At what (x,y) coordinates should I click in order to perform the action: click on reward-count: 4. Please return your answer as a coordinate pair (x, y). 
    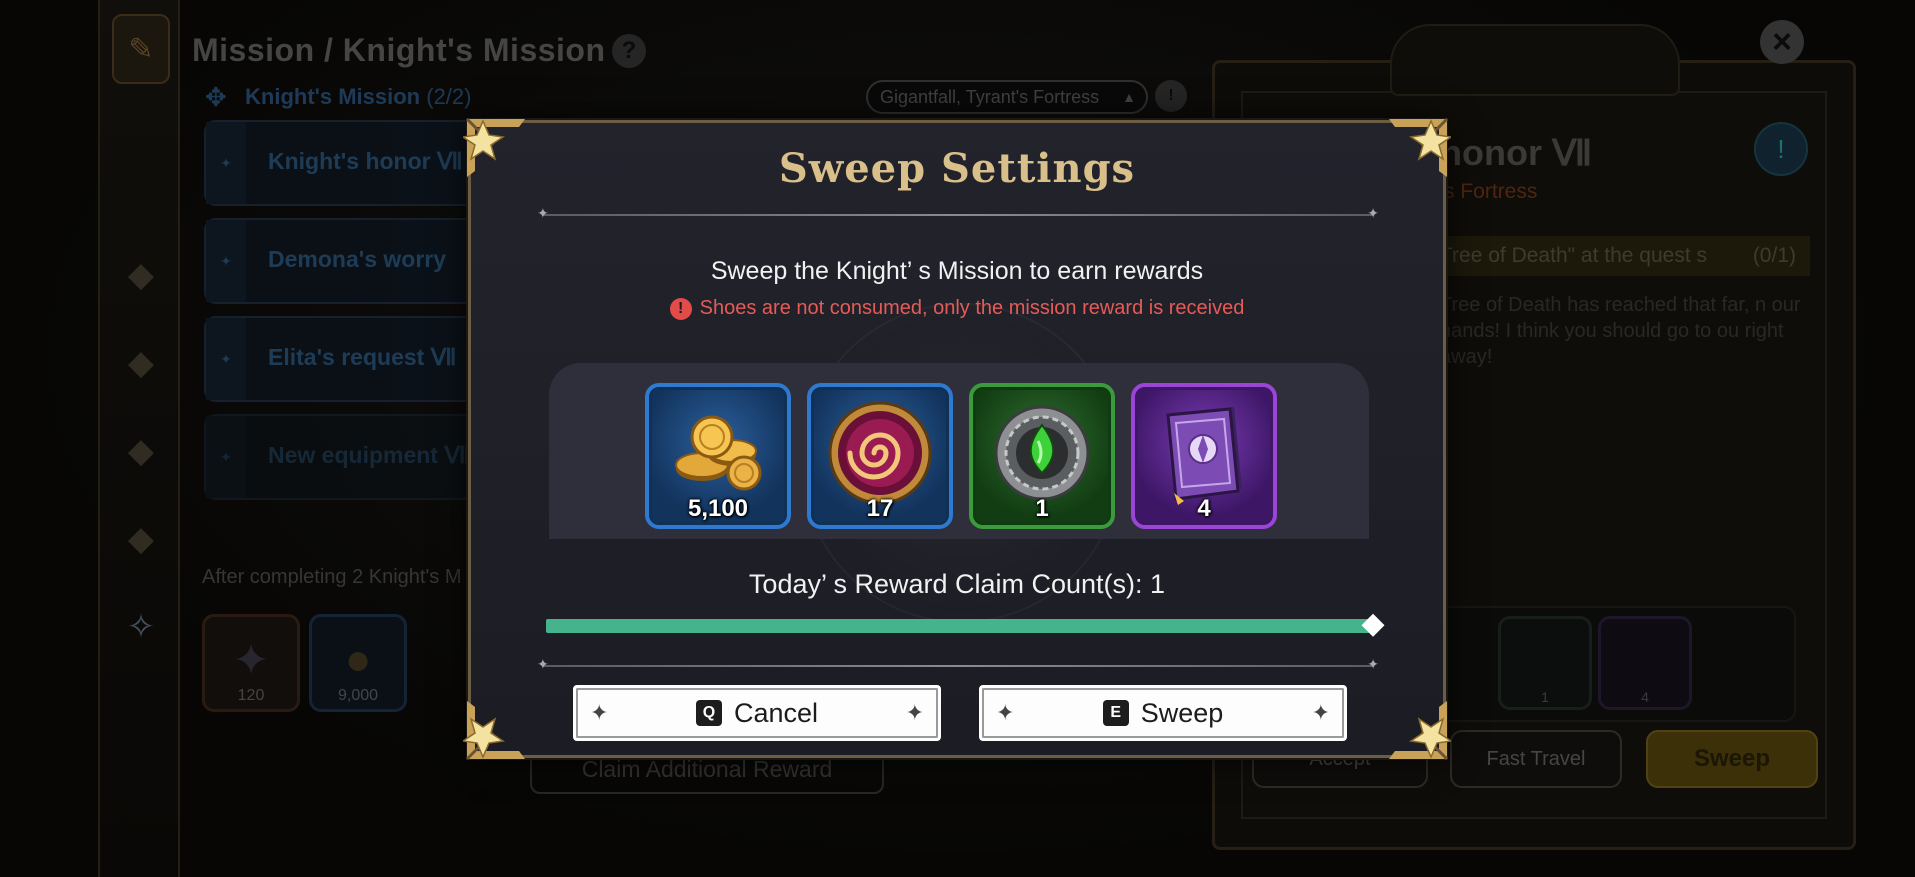
    Looking at the image, I should click on (1204, 508).